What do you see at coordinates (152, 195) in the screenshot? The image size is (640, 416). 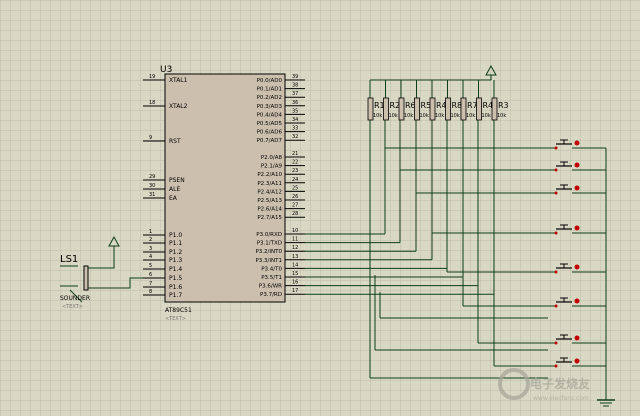 I see `pin-number: 31` at bounding box center [152, 195].